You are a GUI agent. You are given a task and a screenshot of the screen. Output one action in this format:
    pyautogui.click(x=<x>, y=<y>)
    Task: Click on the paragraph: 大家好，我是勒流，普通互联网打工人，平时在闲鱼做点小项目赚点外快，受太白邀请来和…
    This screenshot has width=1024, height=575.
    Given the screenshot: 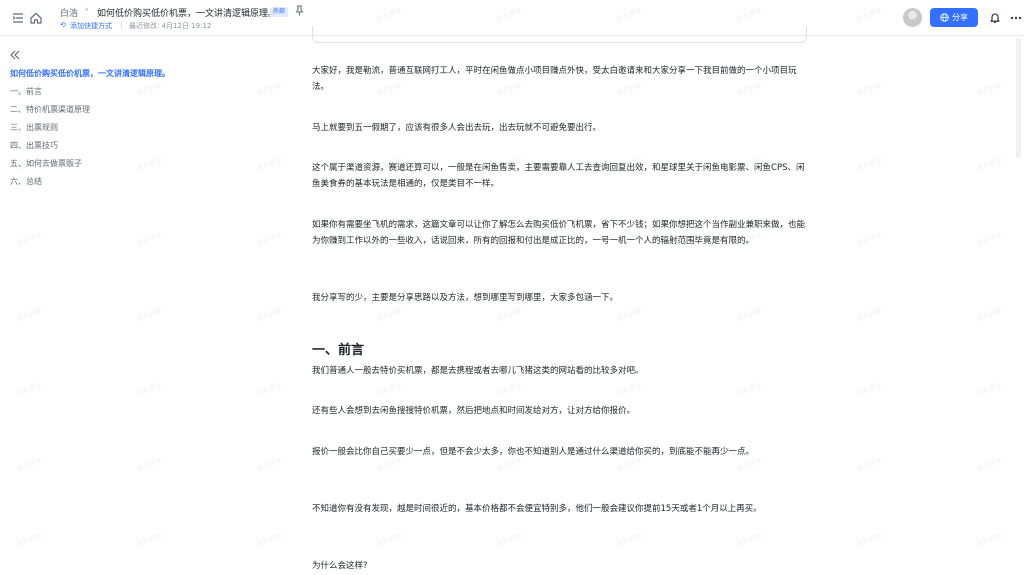 What is the action you would take?
    pyautogui.click(x=554, y=79)
    